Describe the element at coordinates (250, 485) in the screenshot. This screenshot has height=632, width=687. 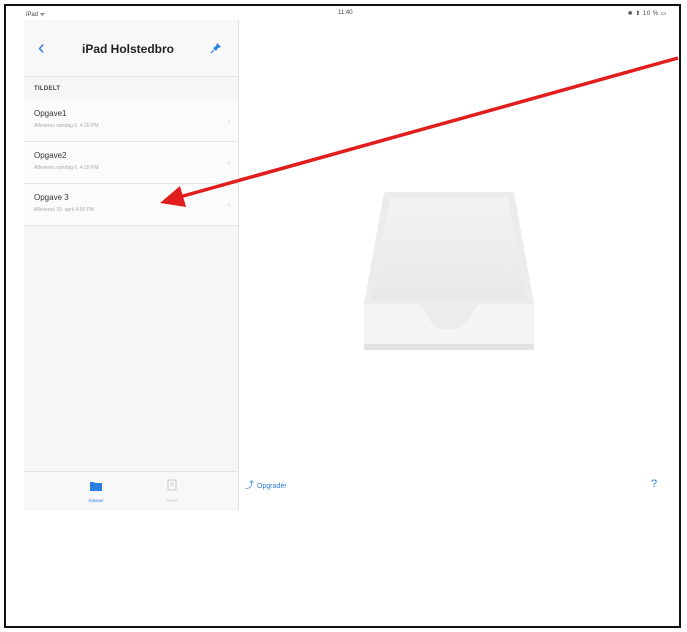
I see `upgrade-icon: ⤴` at that location.